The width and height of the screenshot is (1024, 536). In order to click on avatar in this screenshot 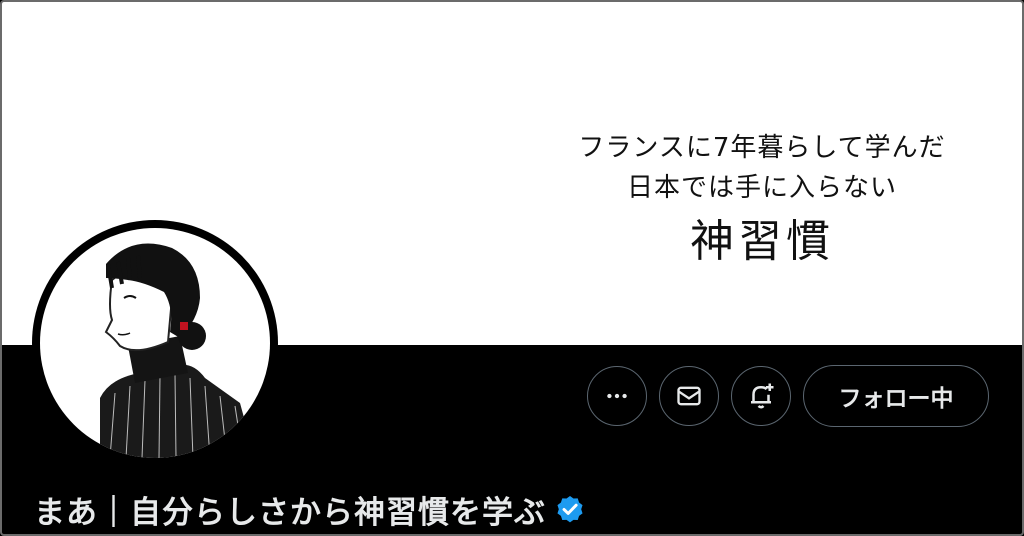, I will do `click(155, 343)`.